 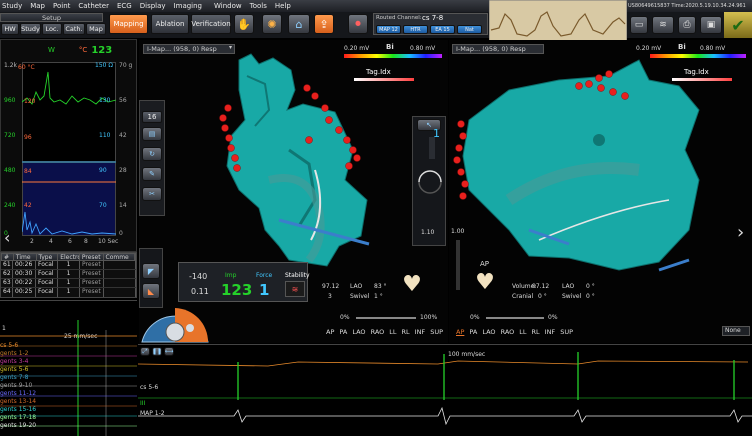 I want to click on scale-left-inner: 120 96 84 42, so click(x=27, y=149).